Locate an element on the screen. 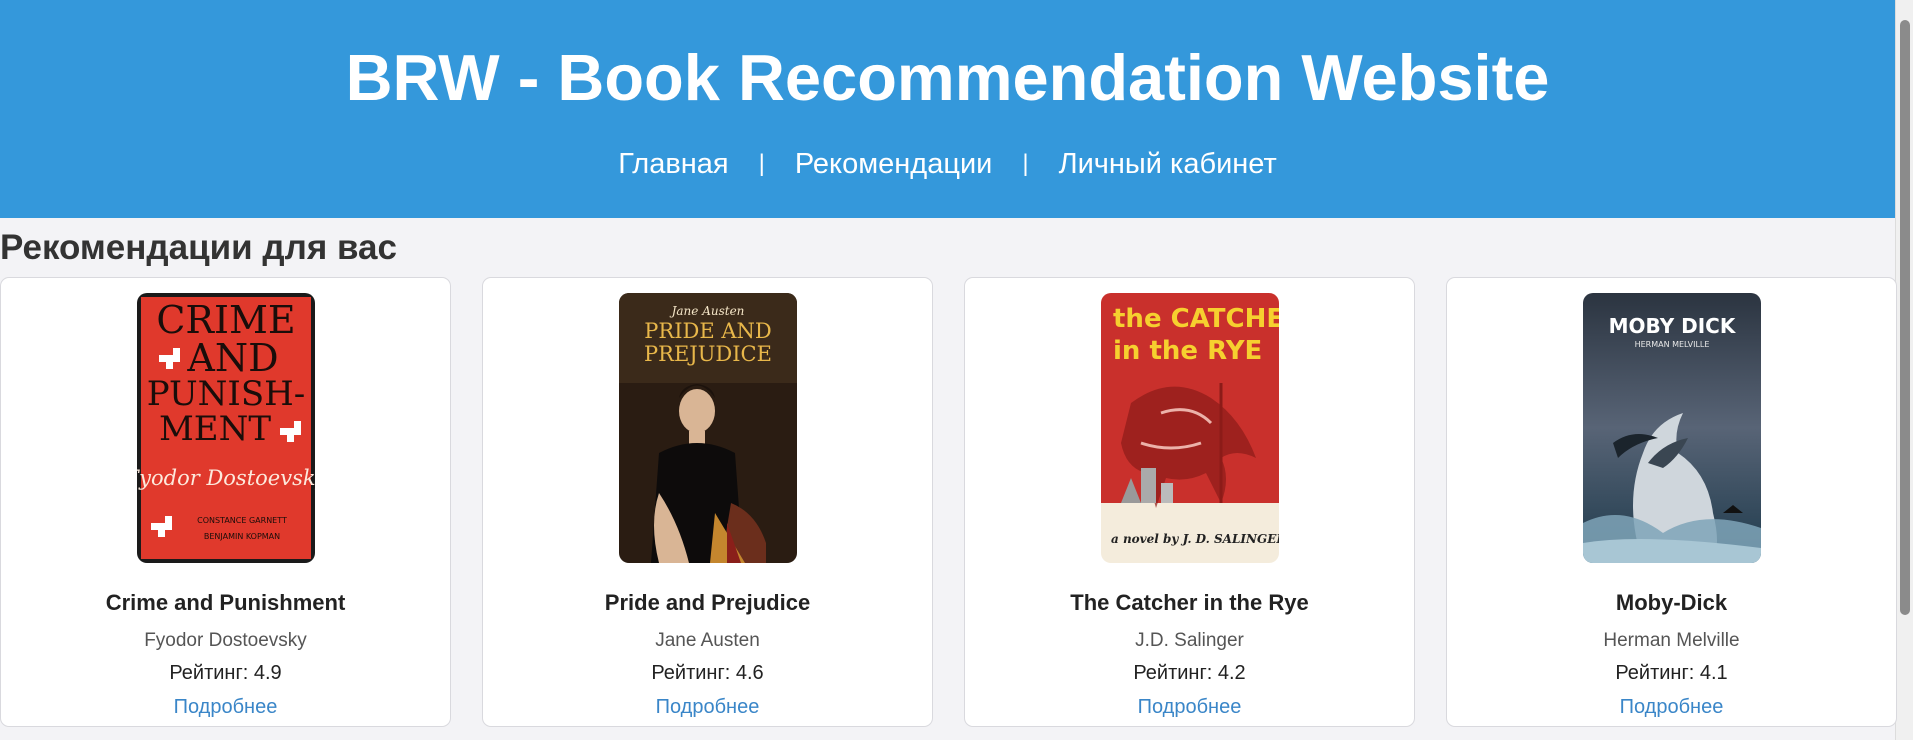  nav-link-account: Личный кабинет is located at coordinates (1168, 164).